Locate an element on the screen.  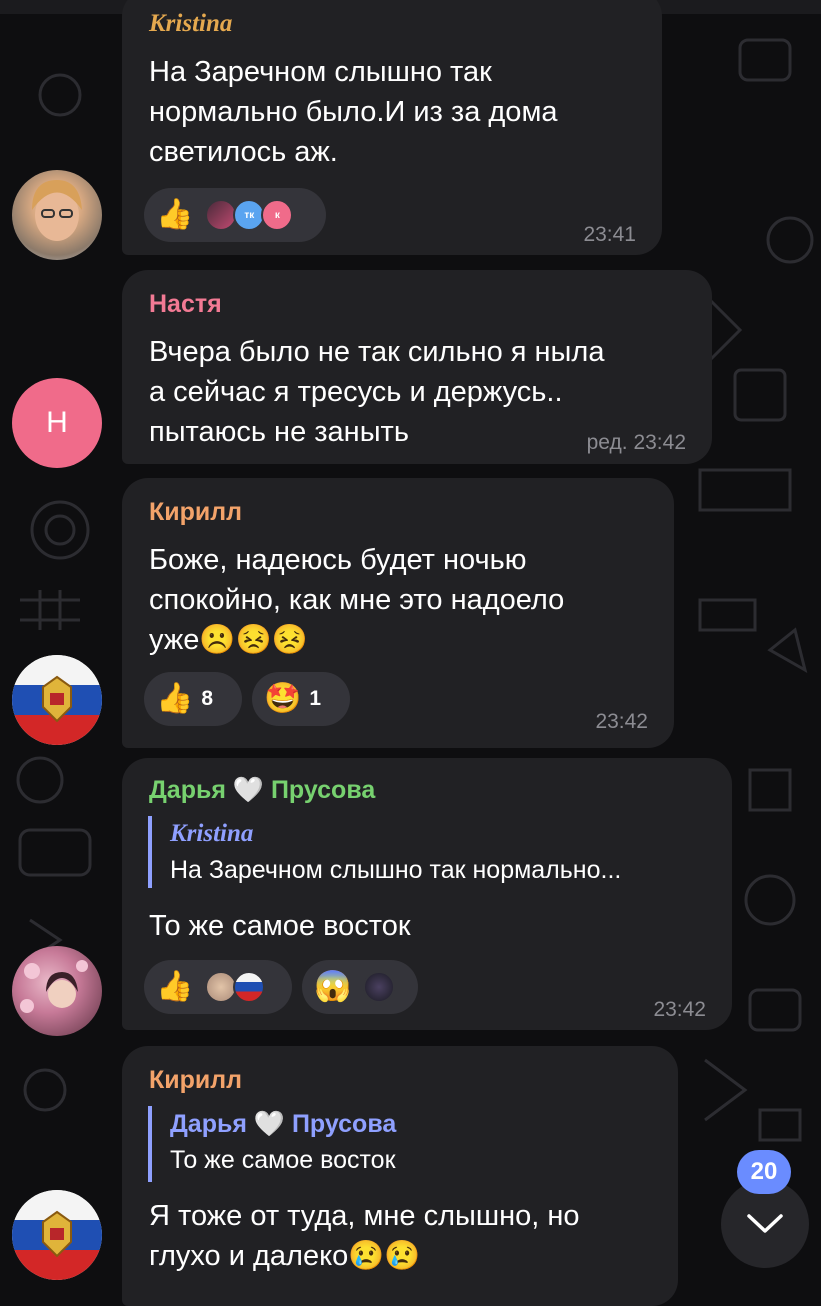
reaction-count: 1 is located at coordinates (315, 698).